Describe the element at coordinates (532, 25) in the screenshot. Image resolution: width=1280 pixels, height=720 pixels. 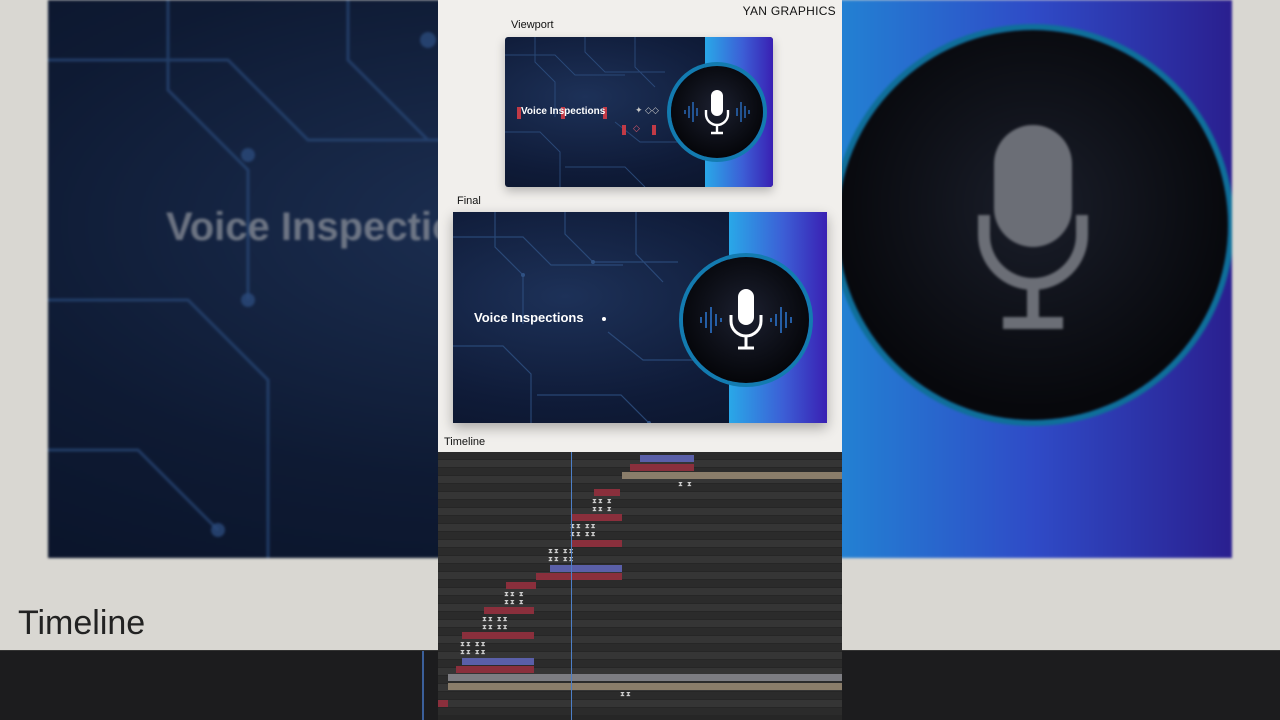
I see `viewport-label: Viewport` at that location.